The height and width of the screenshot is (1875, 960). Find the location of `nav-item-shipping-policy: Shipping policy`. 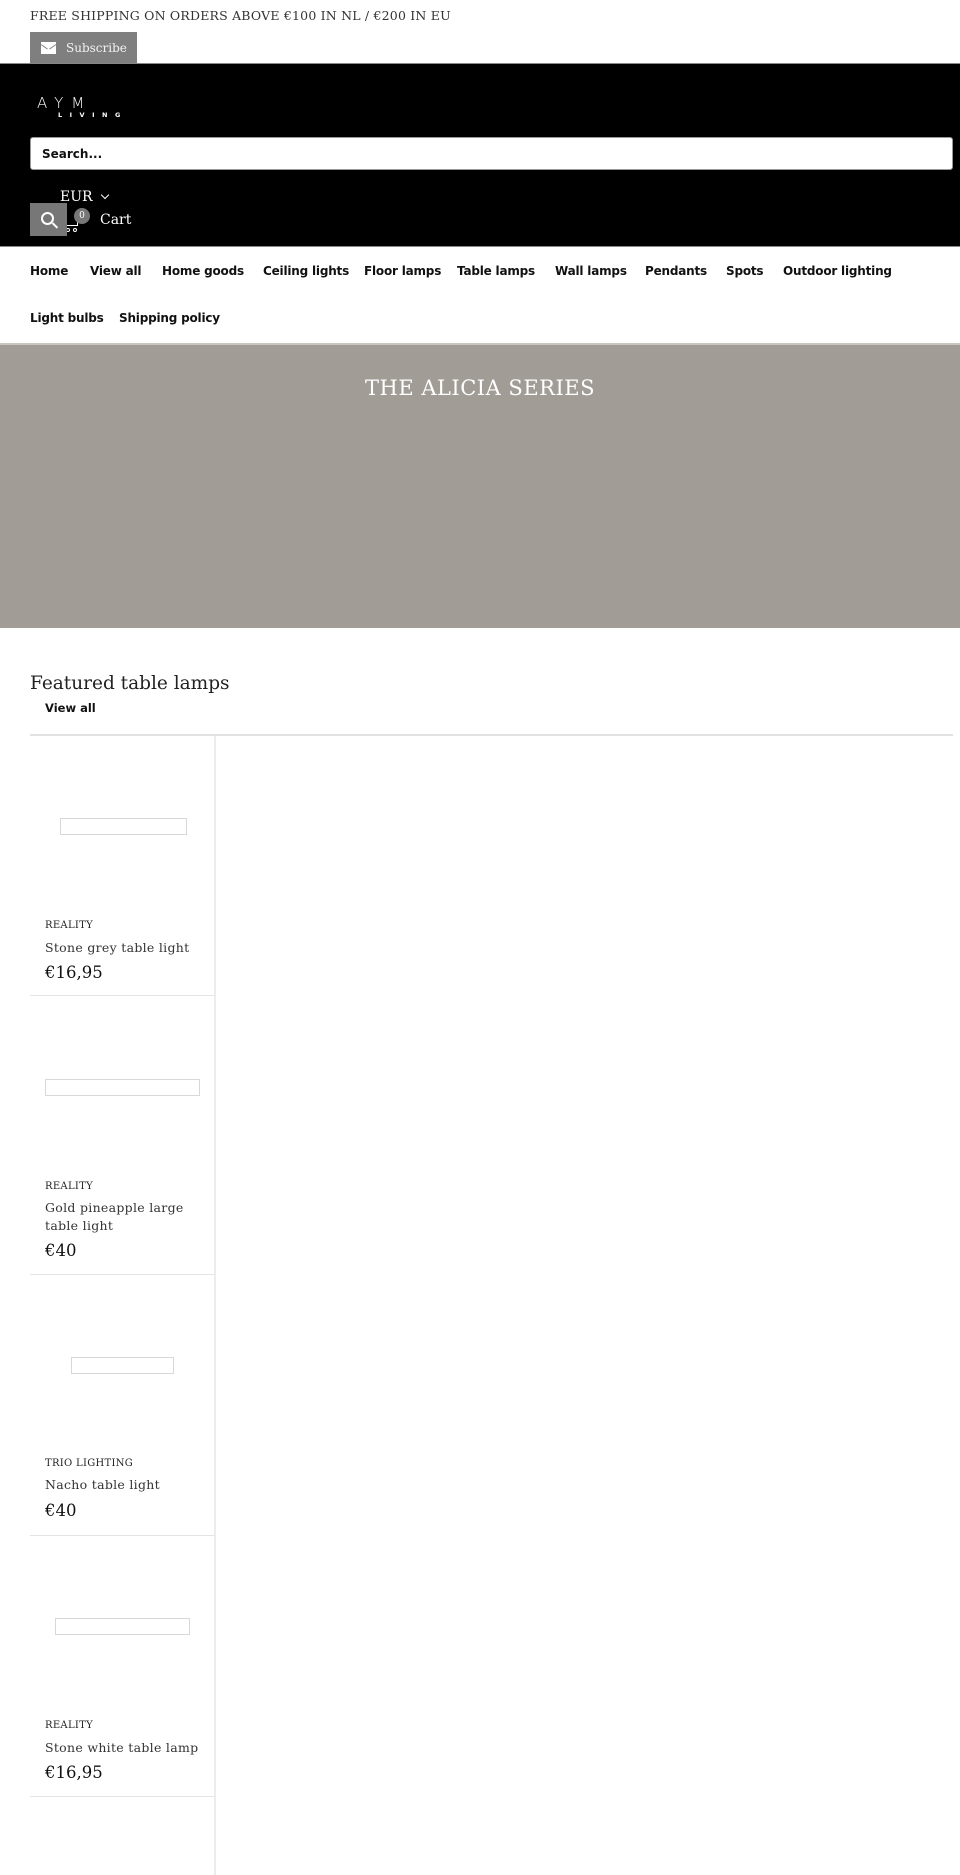

nav-item-shipping-policy: Shipping policy is located at coordinates (169, 318).